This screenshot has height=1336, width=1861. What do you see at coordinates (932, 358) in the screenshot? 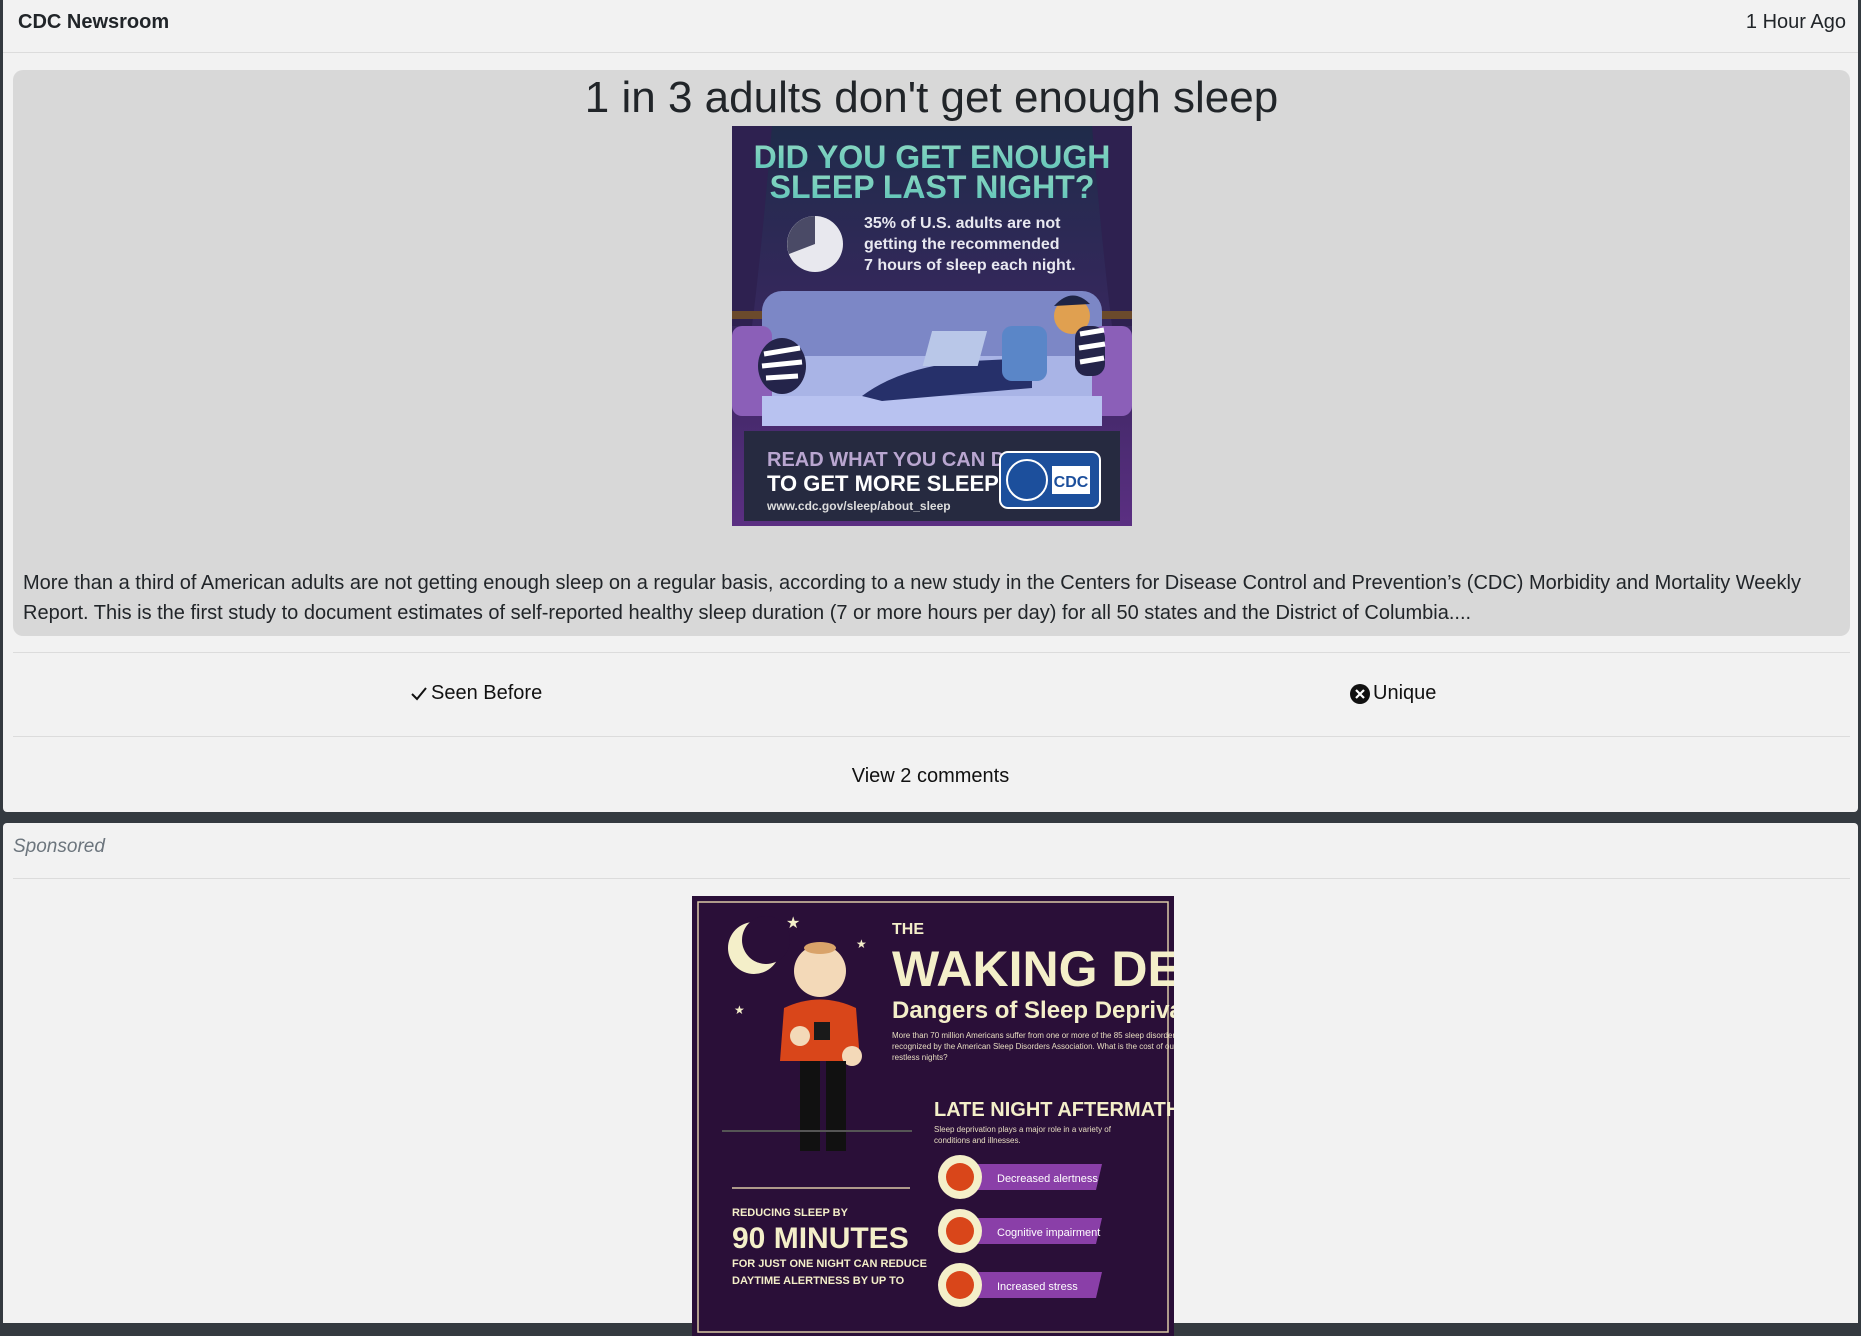
I see `couch-illustration` at bounding box center [932, 358].